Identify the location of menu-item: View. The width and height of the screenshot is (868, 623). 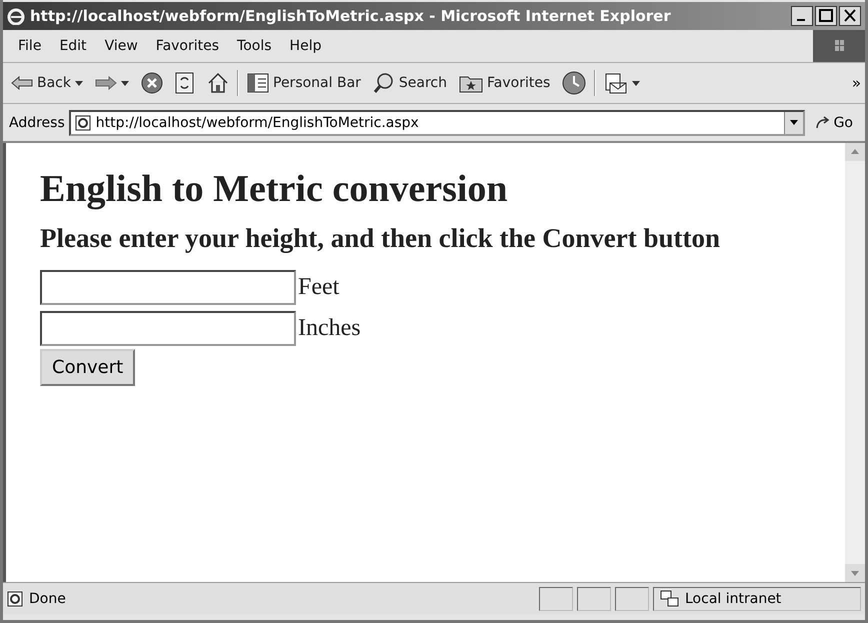
(121, 46).